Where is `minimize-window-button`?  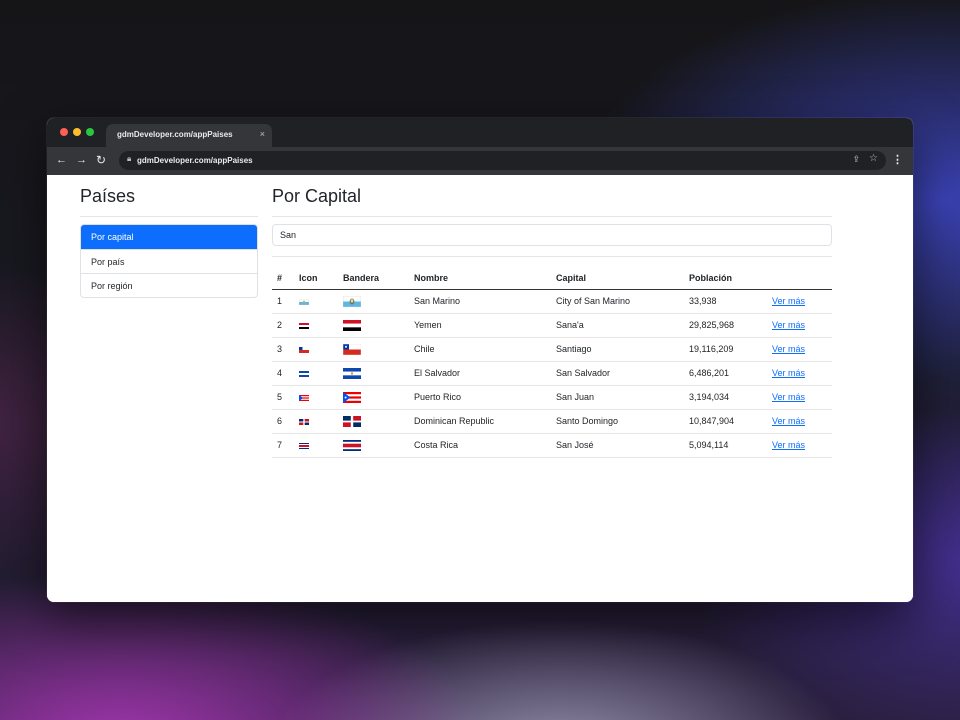 minimize-window-button is located at coordinates (77, 132).